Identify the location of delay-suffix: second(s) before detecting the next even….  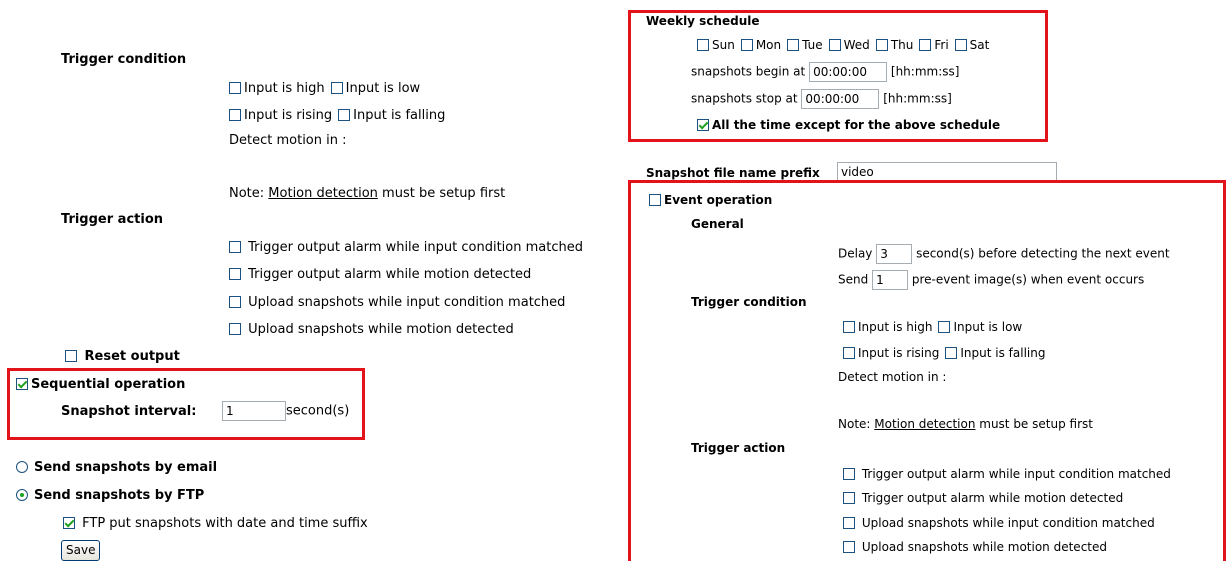
(1043, 253).